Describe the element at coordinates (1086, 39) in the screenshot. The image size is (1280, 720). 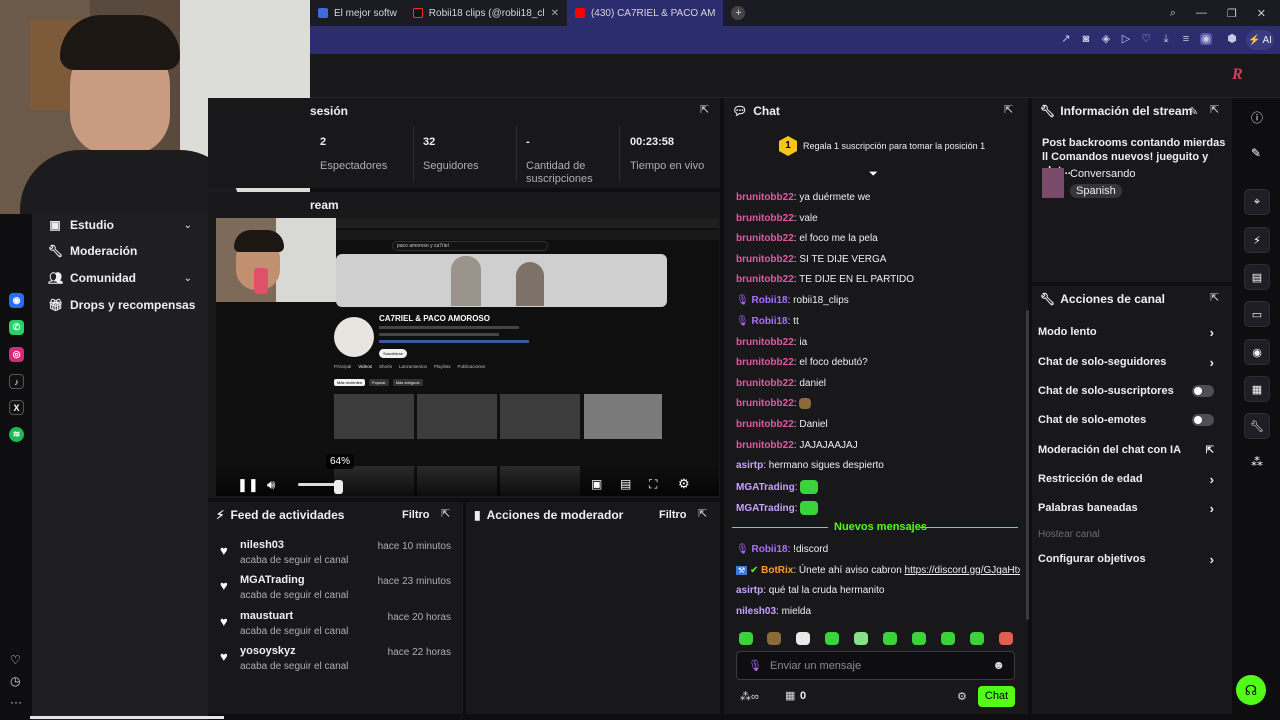
I see `camera-icon: ◙` at that location.